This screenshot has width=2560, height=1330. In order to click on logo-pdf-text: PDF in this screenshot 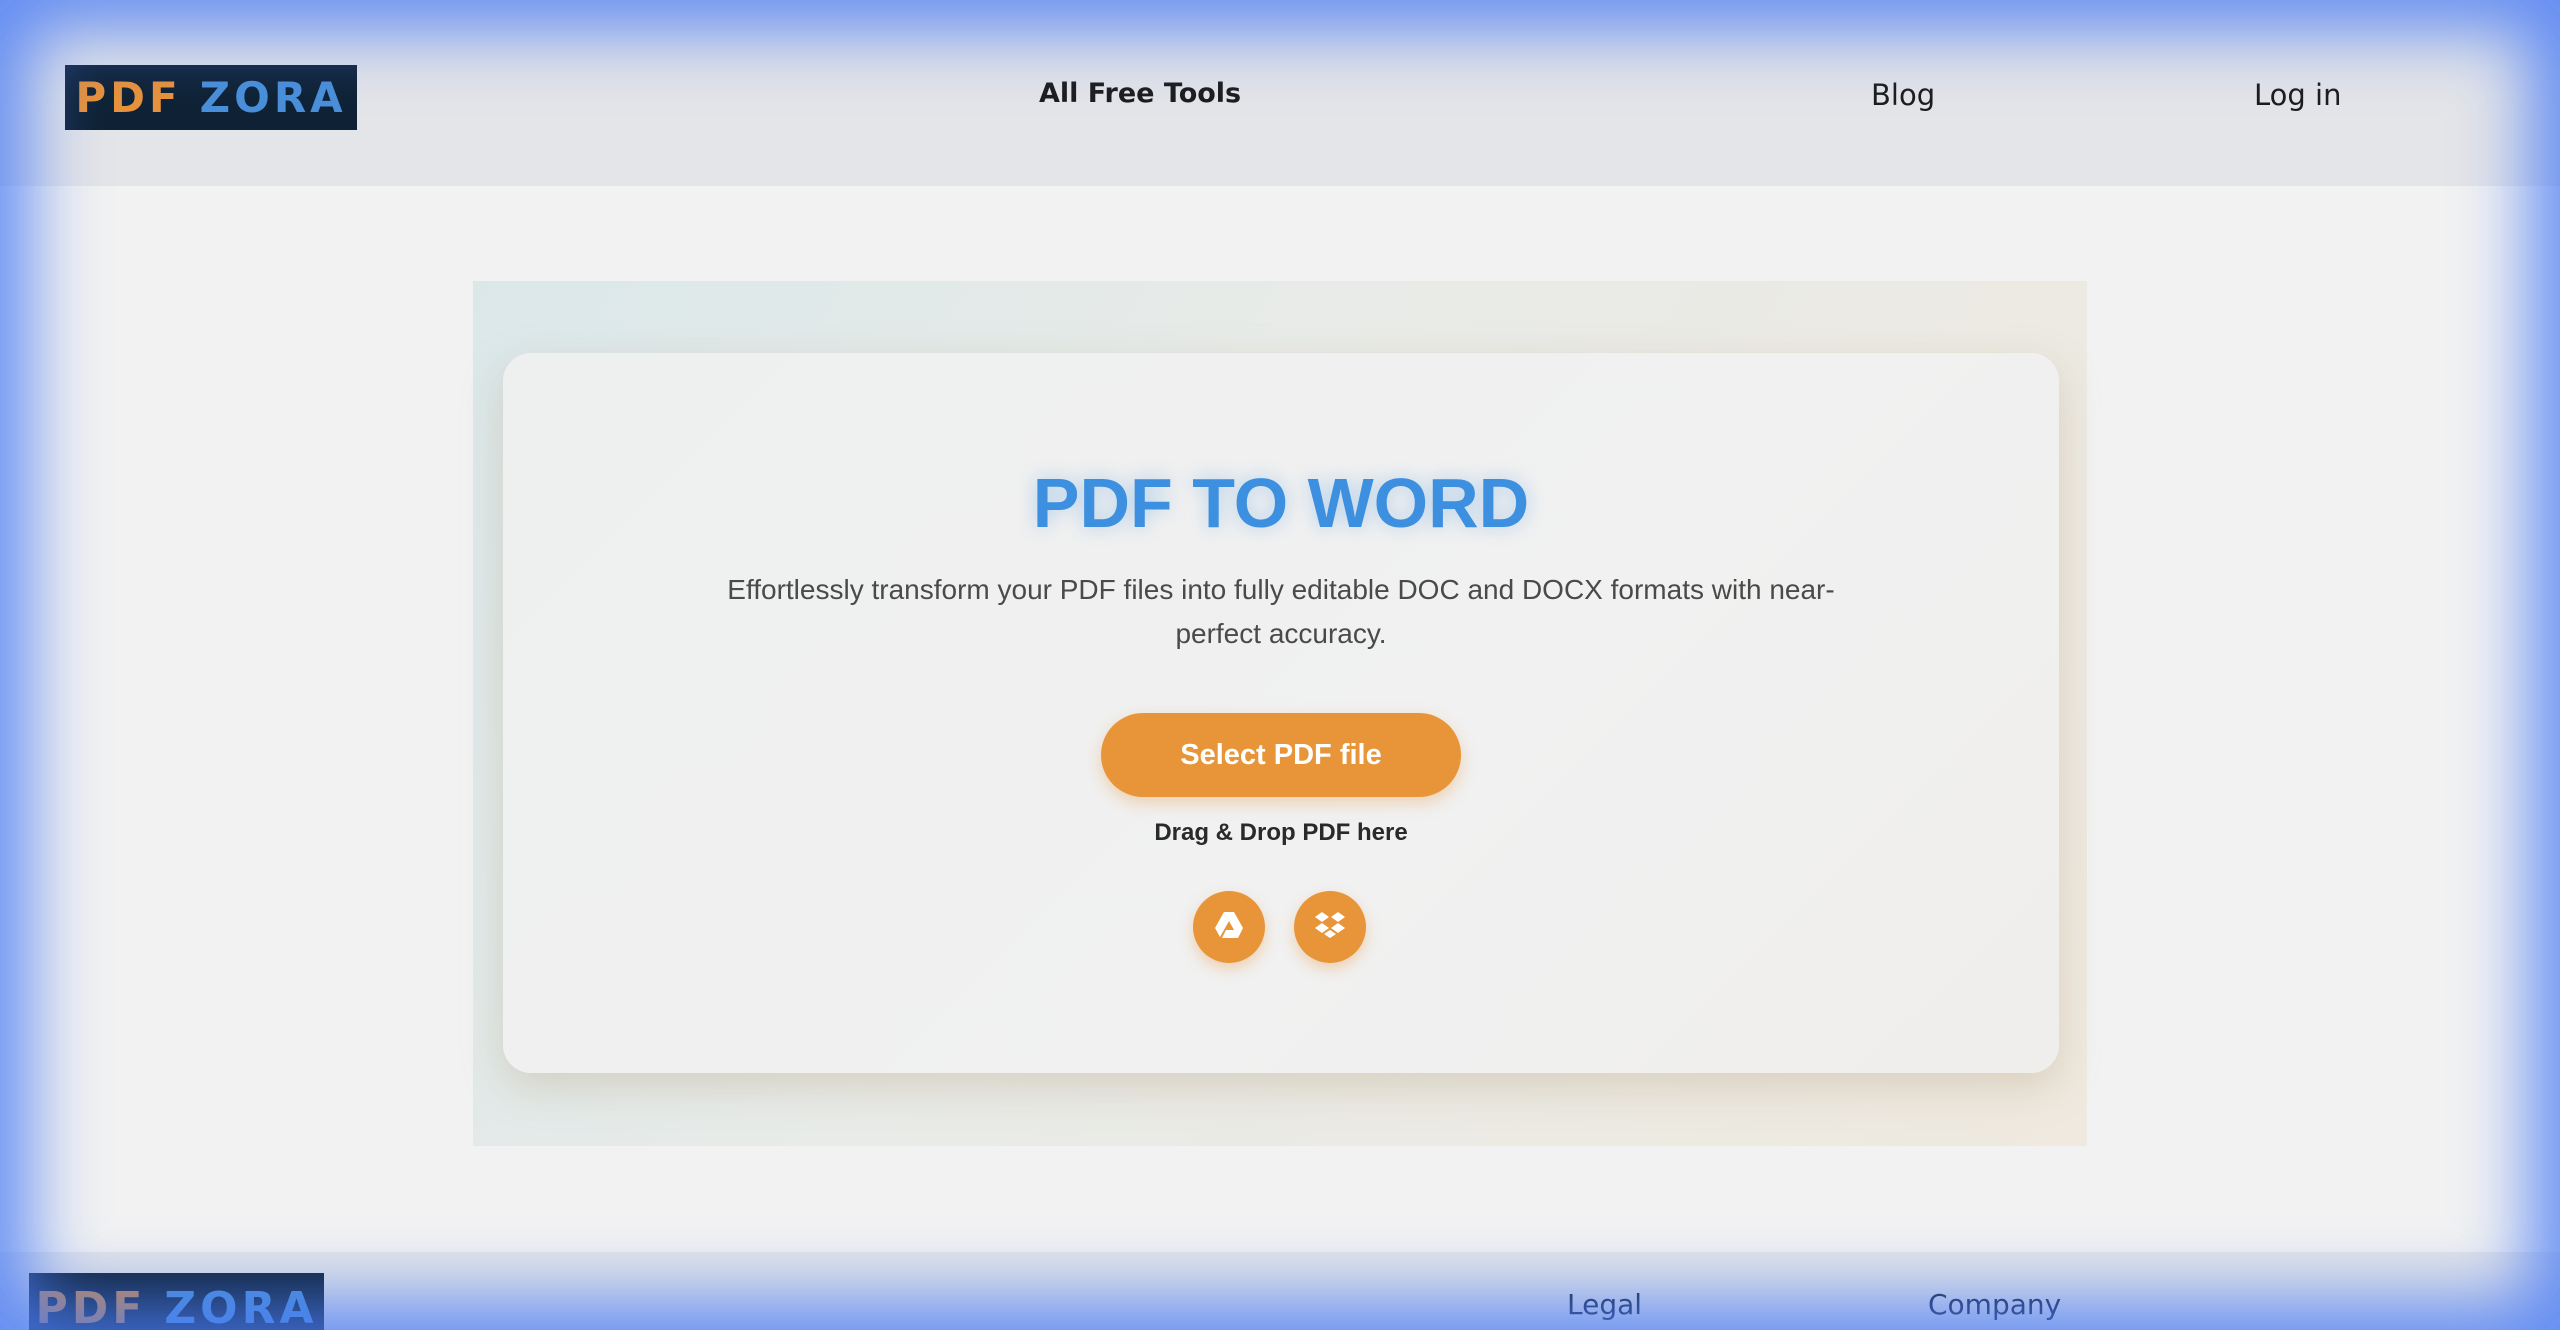, I will do `click(128, 97)`.